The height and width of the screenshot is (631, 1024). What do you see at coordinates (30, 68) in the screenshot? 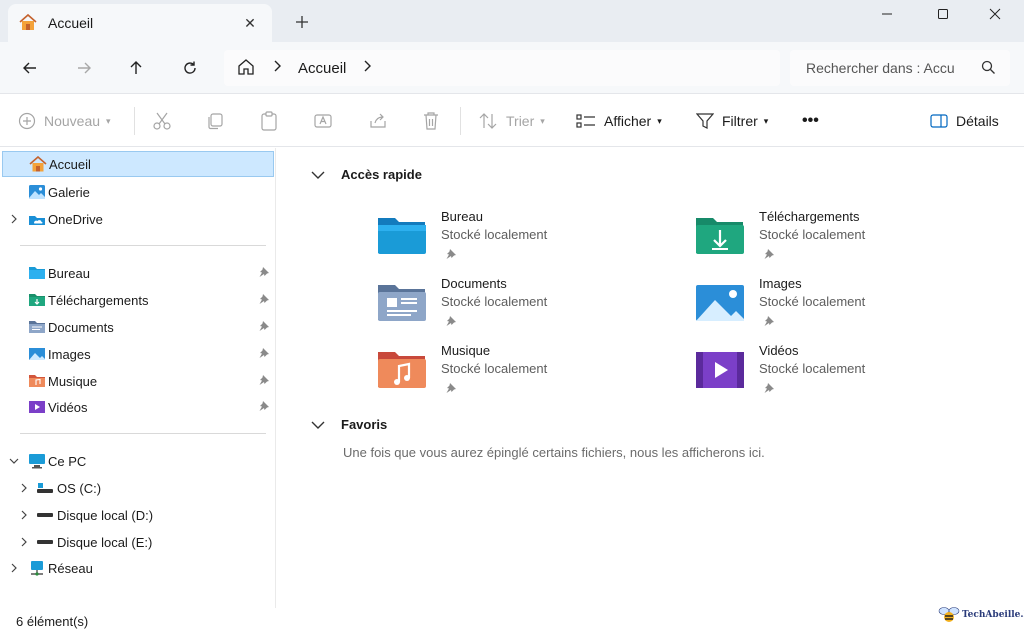
I see `back-button` at bounding box center [30, 68].